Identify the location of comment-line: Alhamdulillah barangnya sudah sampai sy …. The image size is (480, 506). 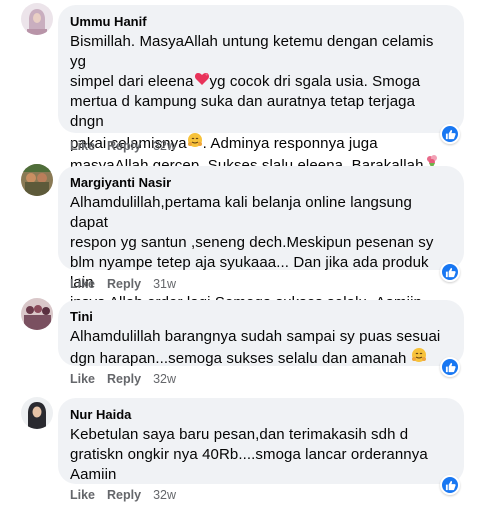
(255, 336).